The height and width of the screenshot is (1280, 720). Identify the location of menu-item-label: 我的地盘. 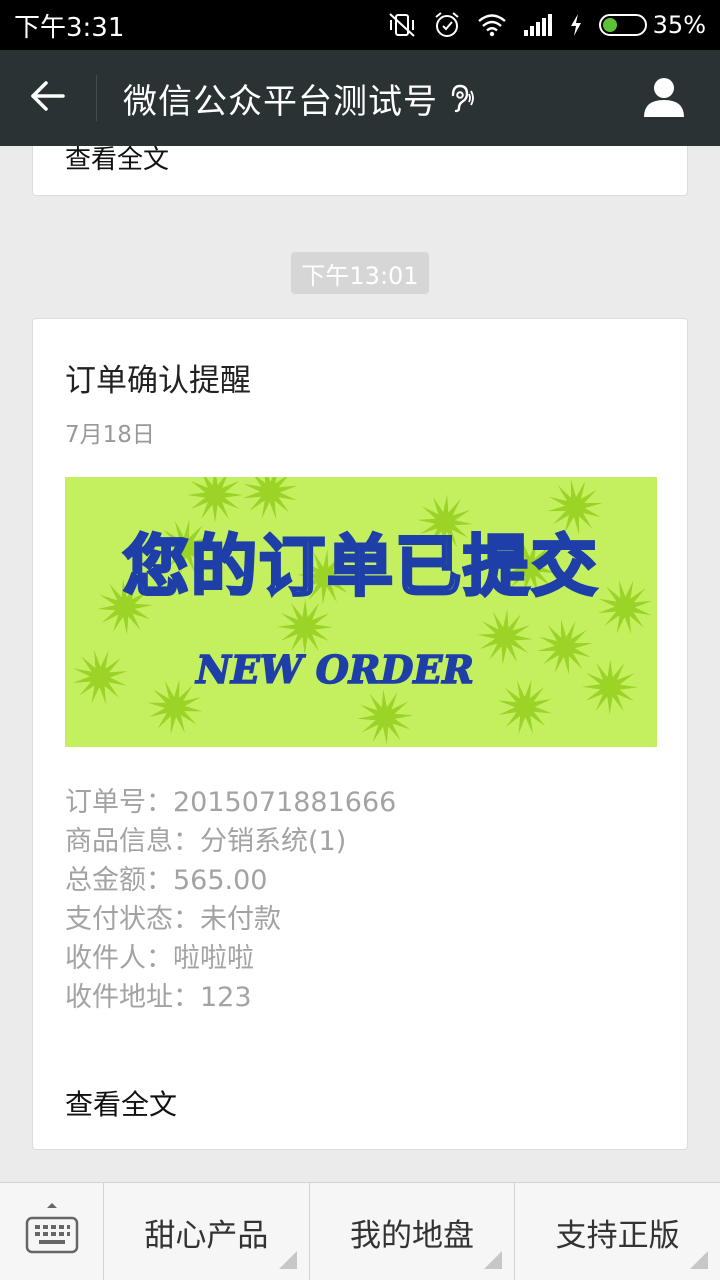
(412, 1235).